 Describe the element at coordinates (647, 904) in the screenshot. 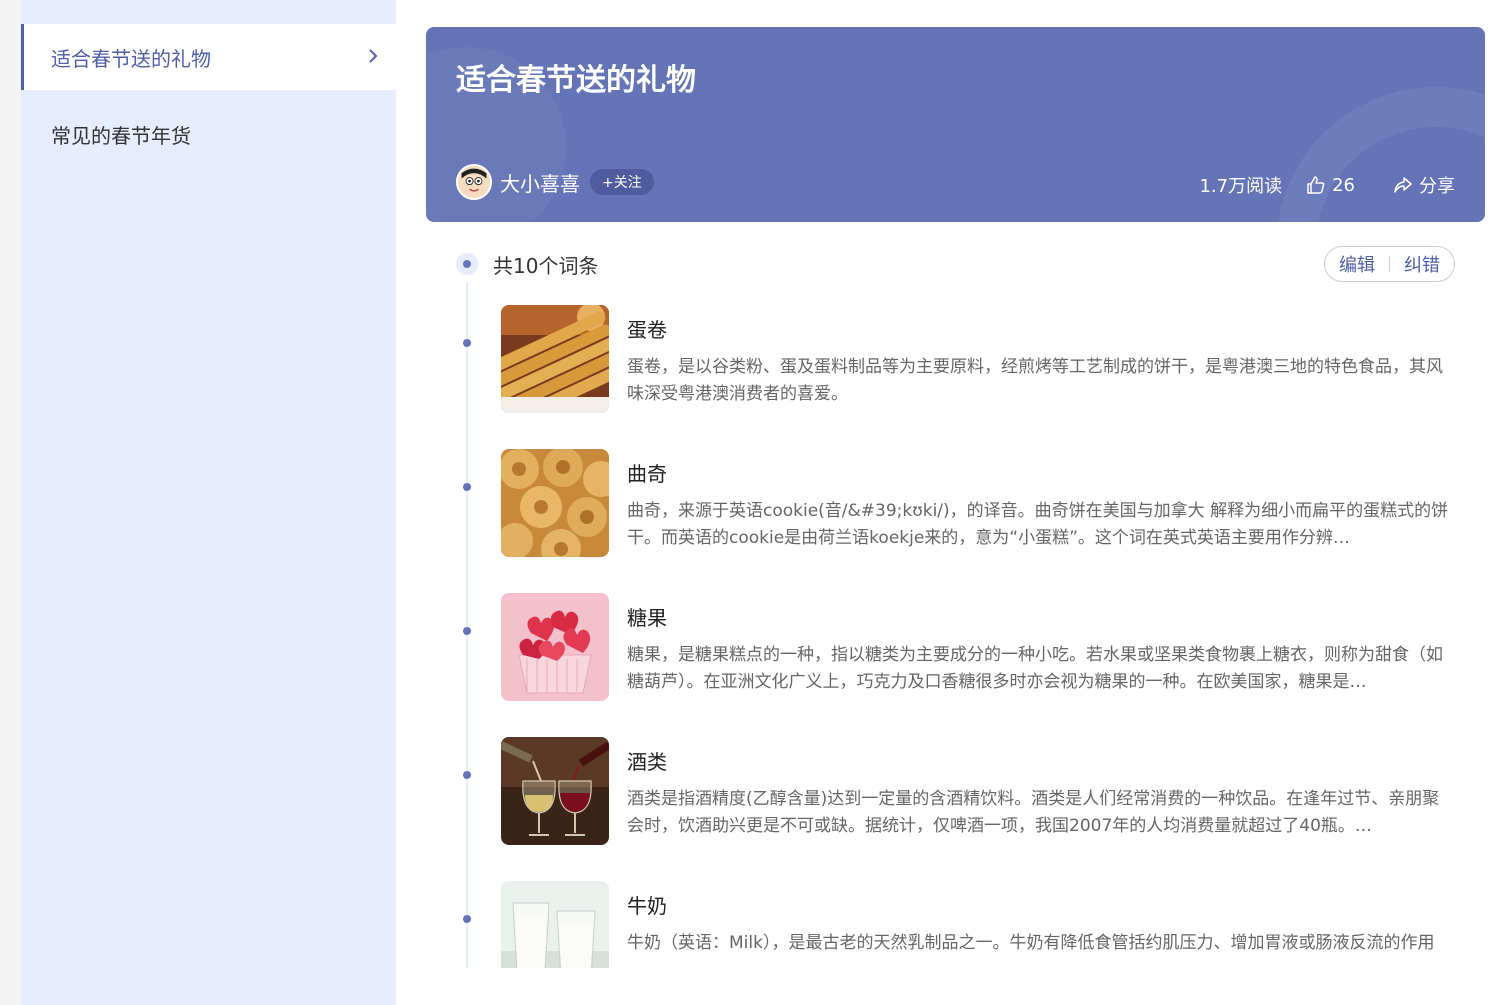

I see `entry-title: 牛奶` at that location.